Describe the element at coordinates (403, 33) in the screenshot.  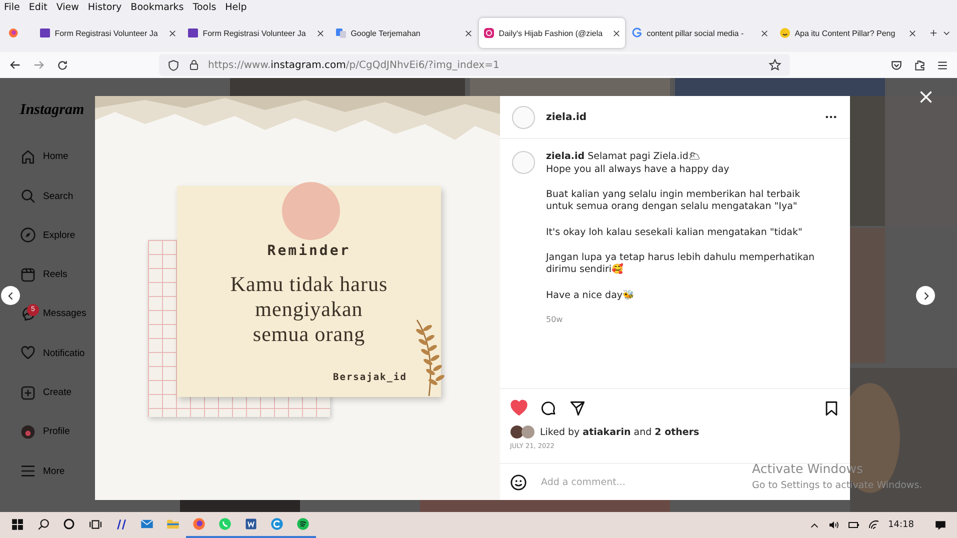
I see `browser-tab: Google Terjemahan` at that location.